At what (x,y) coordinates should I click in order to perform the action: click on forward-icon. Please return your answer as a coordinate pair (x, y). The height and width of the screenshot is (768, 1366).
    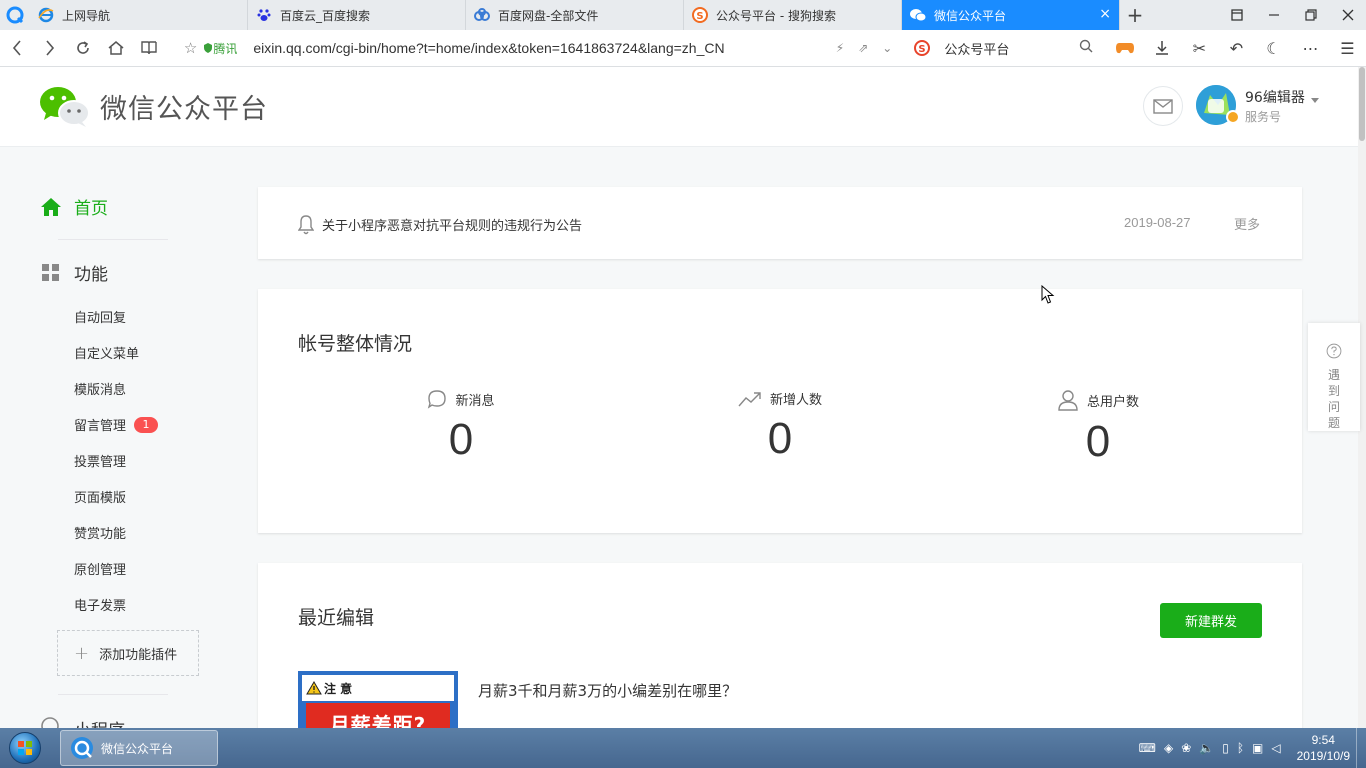
    Looking at the image, I should click on (49, 48).